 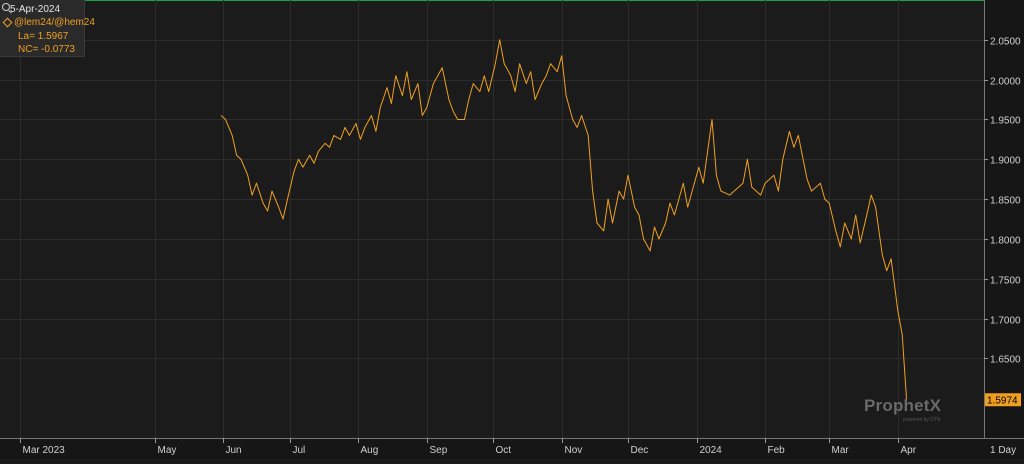 I want to click on y-tick-label: 1.9500, so click(x=1005, y=121).